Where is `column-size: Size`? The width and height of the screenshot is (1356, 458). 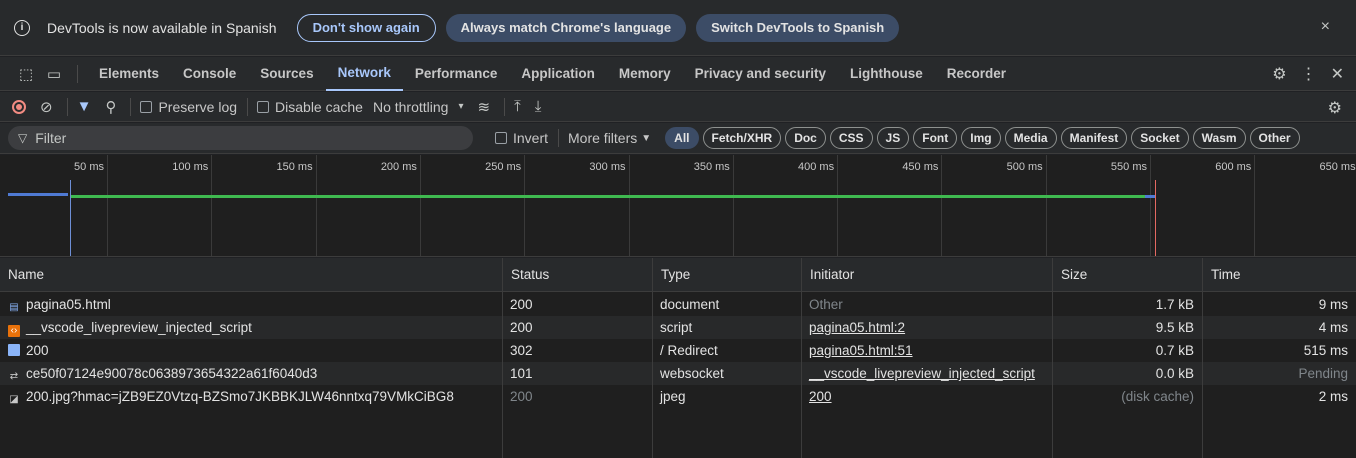
column-size: Size is located at coordinates (1127, 275).